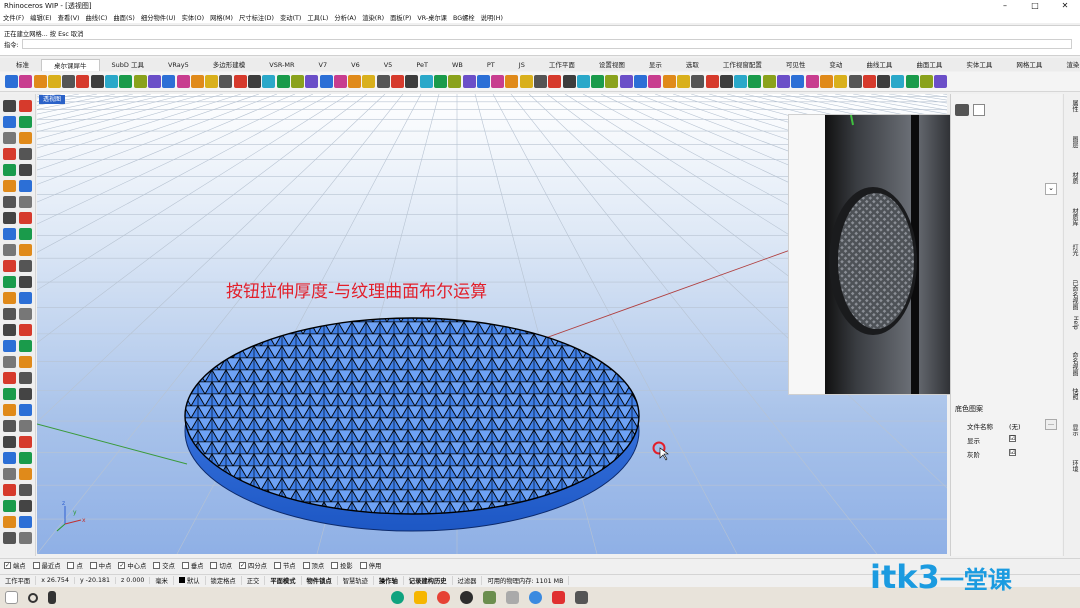 The image size is (1080, 608). Describe the element at coordinates (192, 565) in the screenshot. I see `osnap-option: 垂点` at that location.